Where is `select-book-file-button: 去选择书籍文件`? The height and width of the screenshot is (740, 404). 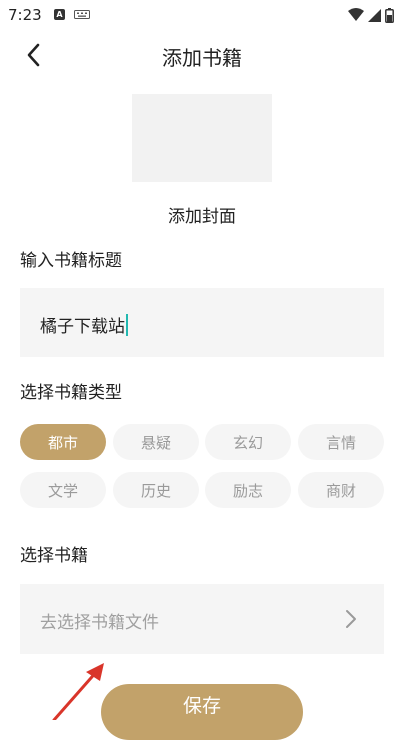 select-book-file-button: 去选择书籍文件 is located at coordinates (202, 619).